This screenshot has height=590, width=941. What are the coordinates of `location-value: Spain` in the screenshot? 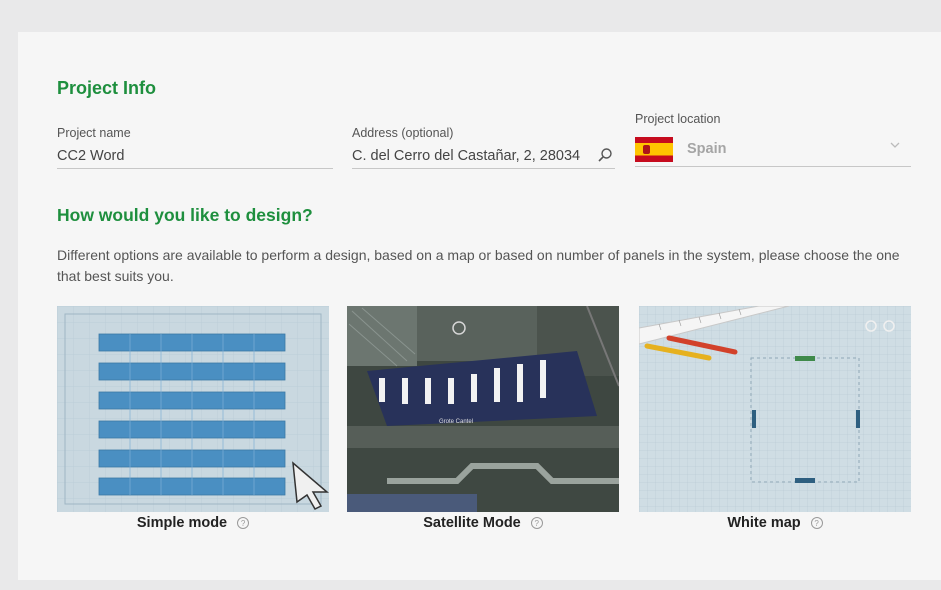 It's located at (707, 149).